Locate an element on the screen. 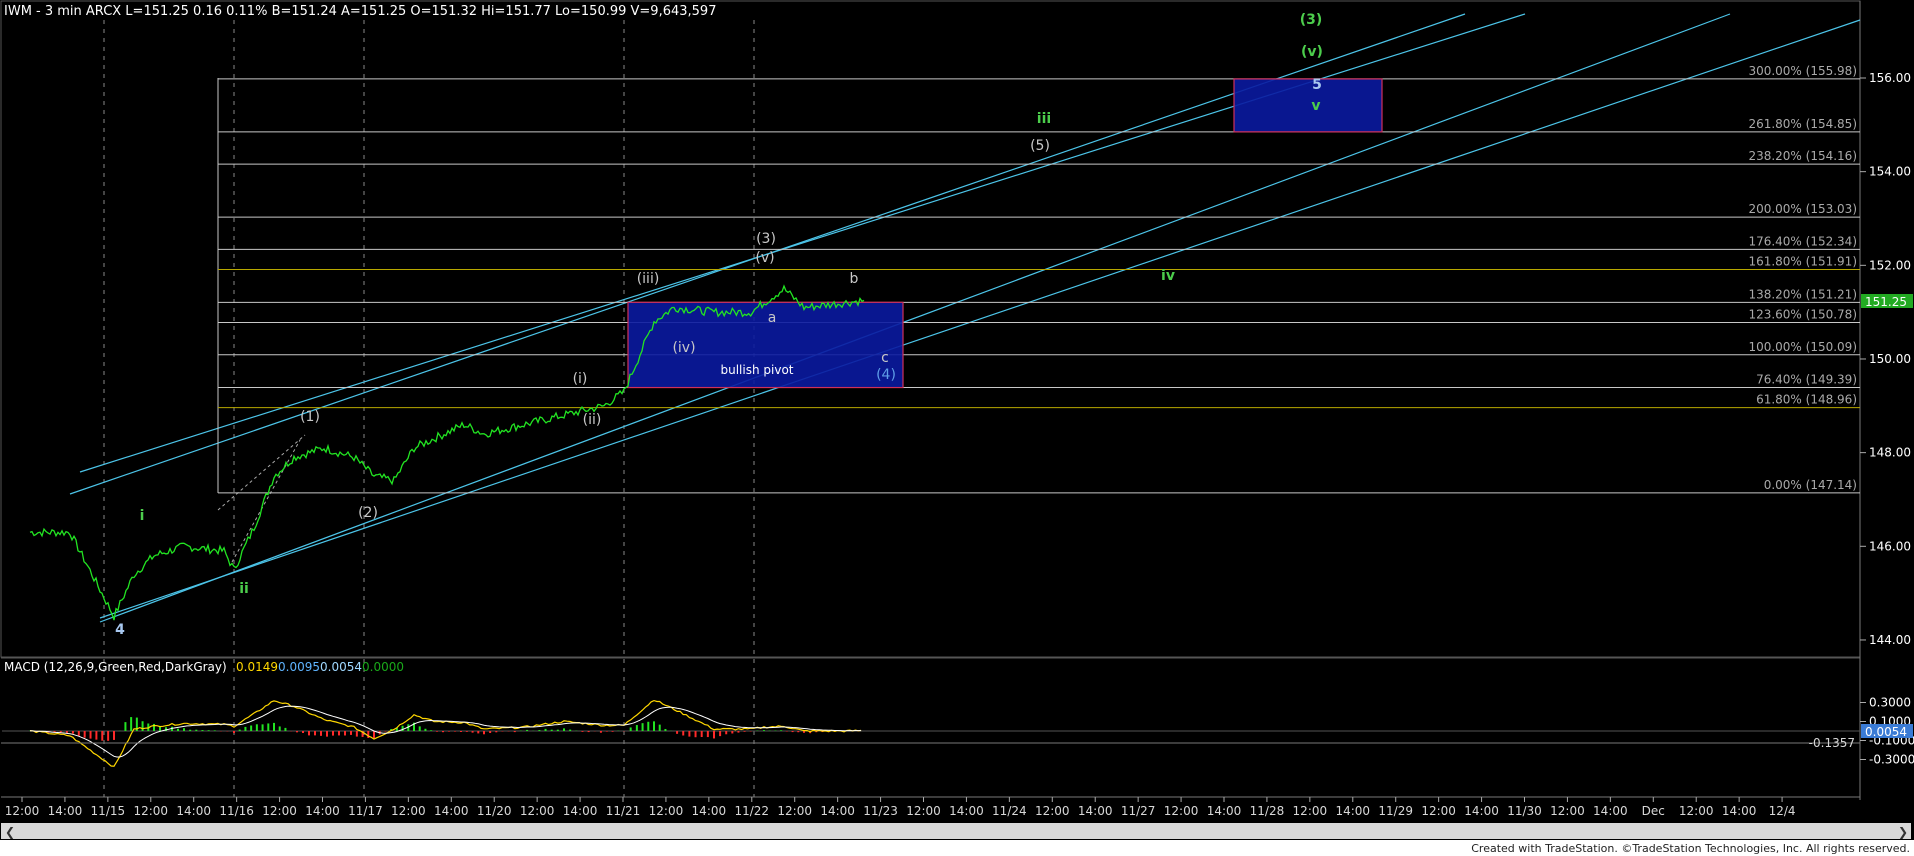 The height and width of the screenshot is (856, 1914). price-tick-label-3: 150.00 is located at coordinates (1890, 359).